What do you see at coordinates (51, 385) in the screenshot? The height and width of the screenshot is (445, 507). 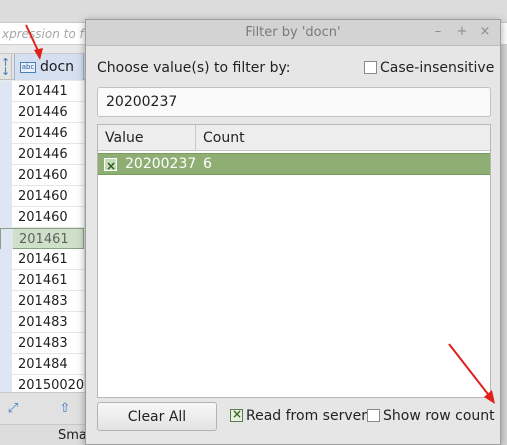 I see `grid-cell: 20150020` at bounding box center [51, 385].